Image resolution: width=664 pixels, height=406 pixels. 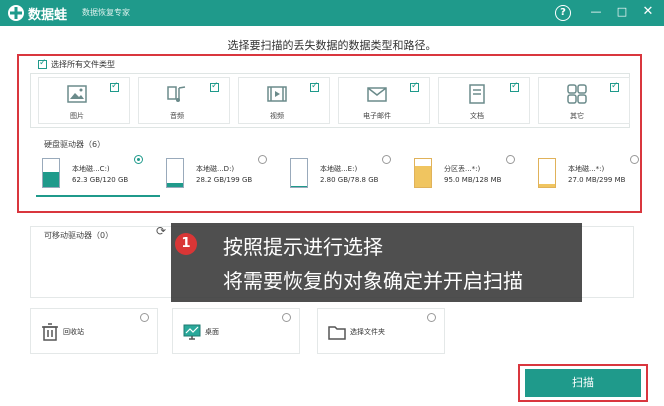 What do you see at coordinates (277, 116) in the screenshot?
I see `file-type-label: 视频` at bounding box center [277, 116].